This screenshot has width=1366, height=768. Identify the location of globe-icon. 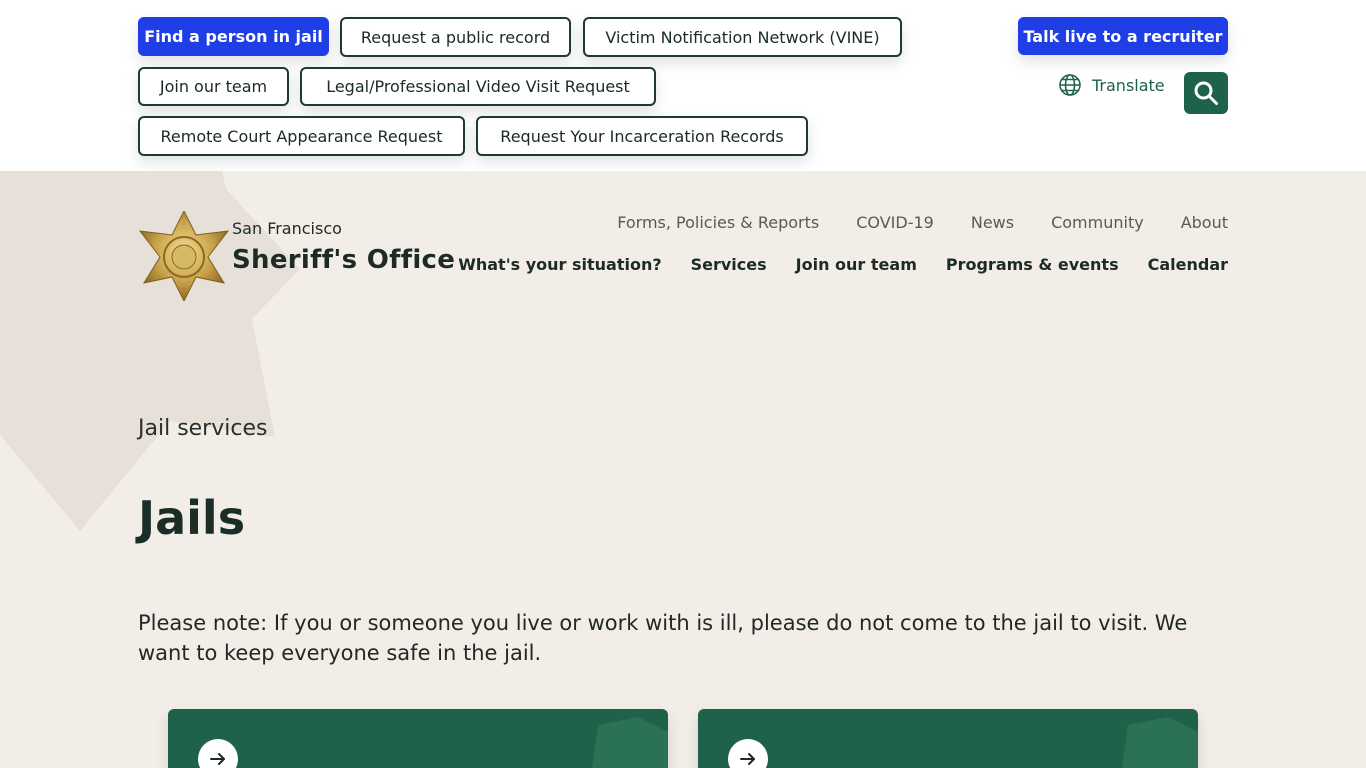
(1070, 85).